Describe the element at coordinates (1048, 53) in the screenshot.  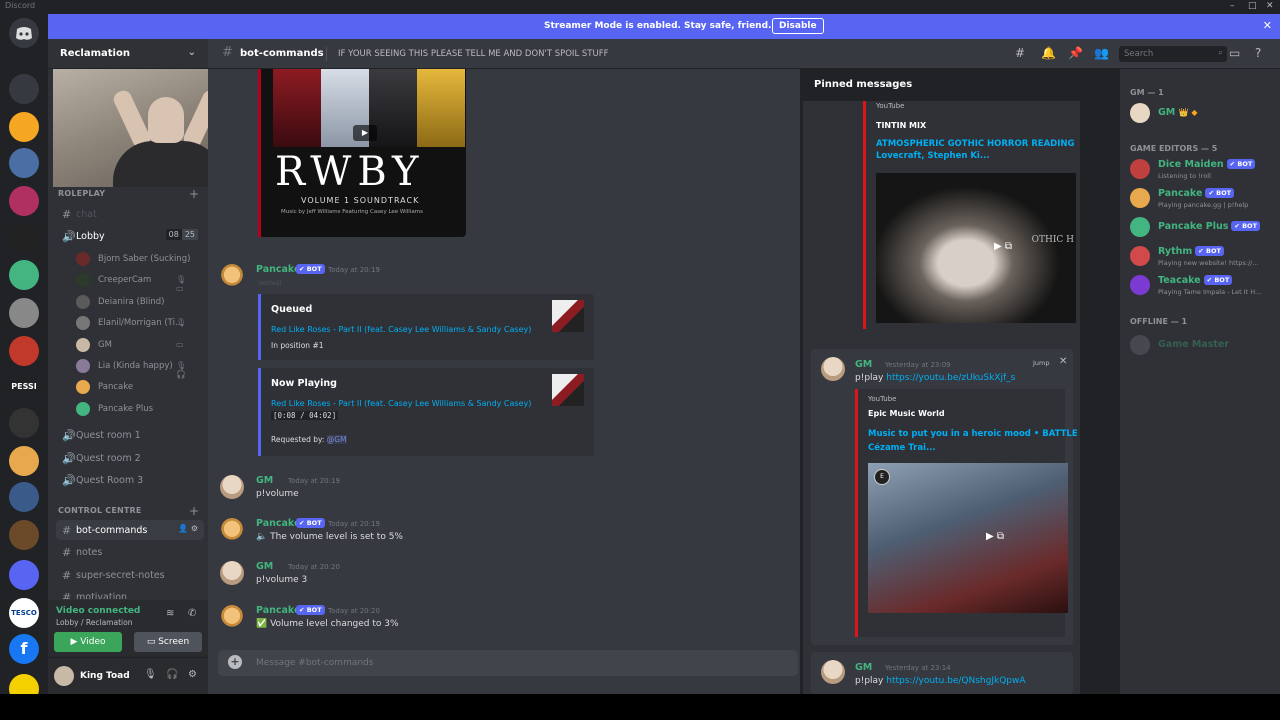
I see `bell-icon: 🔔` at that location.